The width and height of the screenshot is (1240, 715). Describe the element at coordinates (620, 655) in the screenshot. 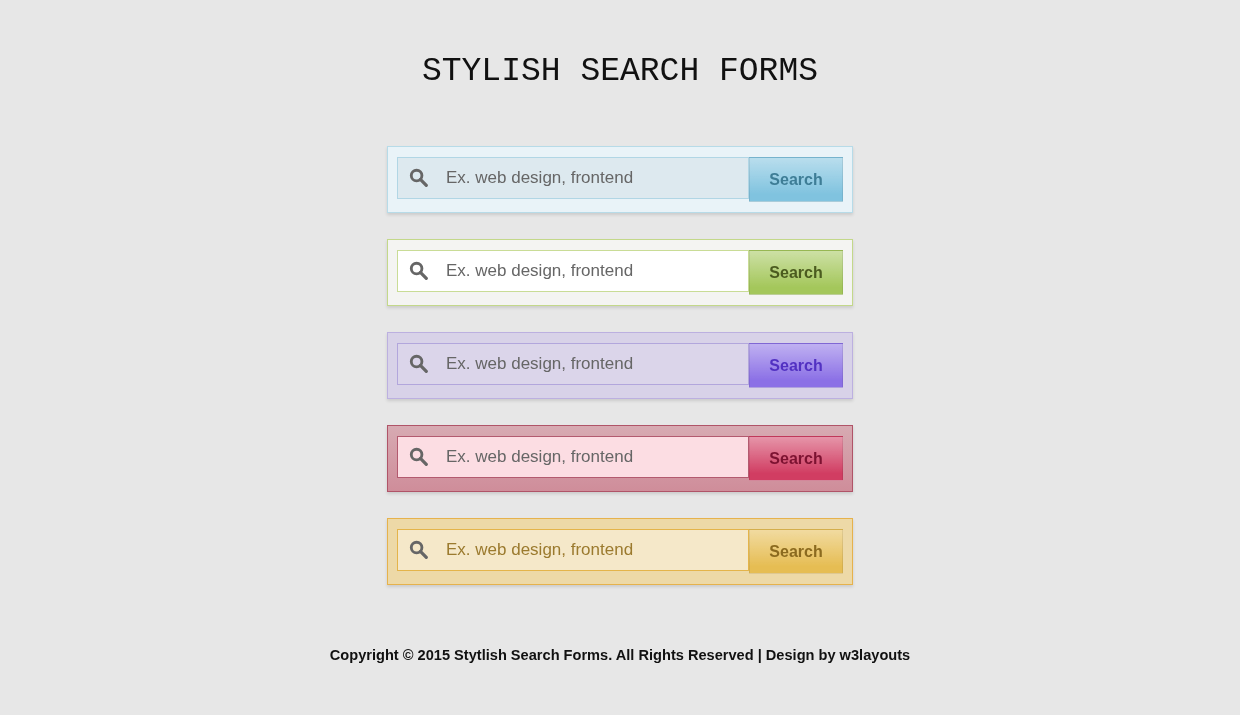

I see `copyright-text: Copyright © 2015 Stytlish Search Forms. All Rights Reserved | Design by w3layouts` at that location.